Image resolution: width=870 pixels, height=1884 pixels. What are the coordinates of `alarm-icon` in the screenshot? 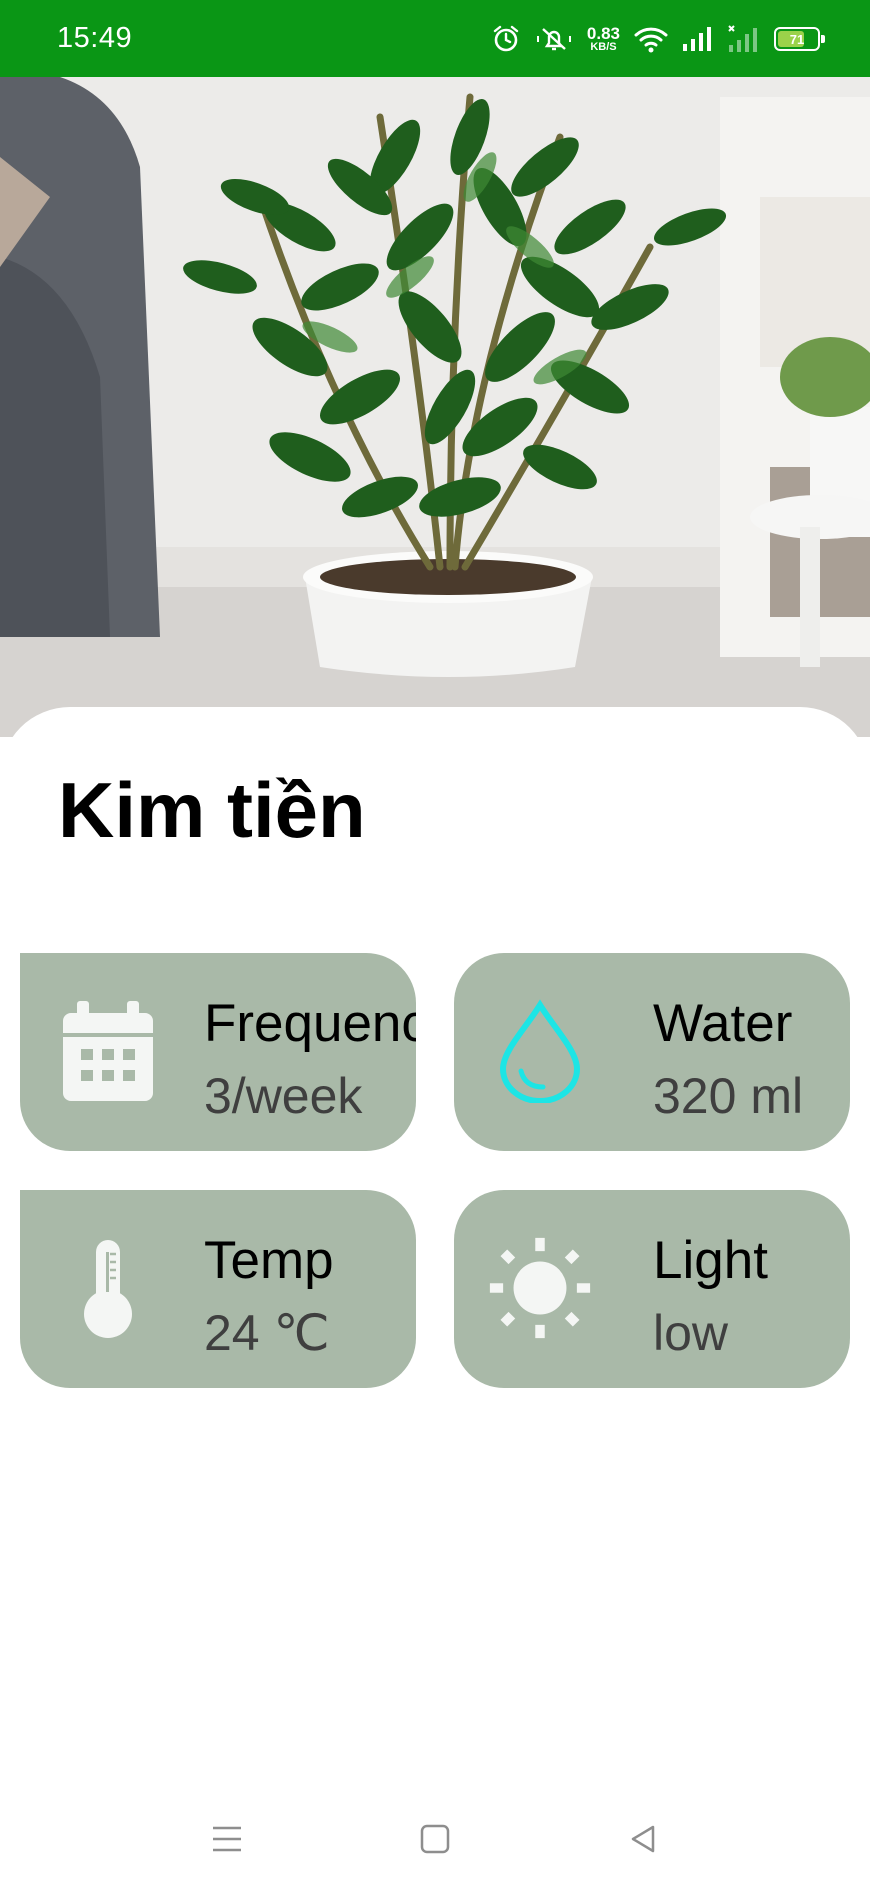 It's located at (506, 39).